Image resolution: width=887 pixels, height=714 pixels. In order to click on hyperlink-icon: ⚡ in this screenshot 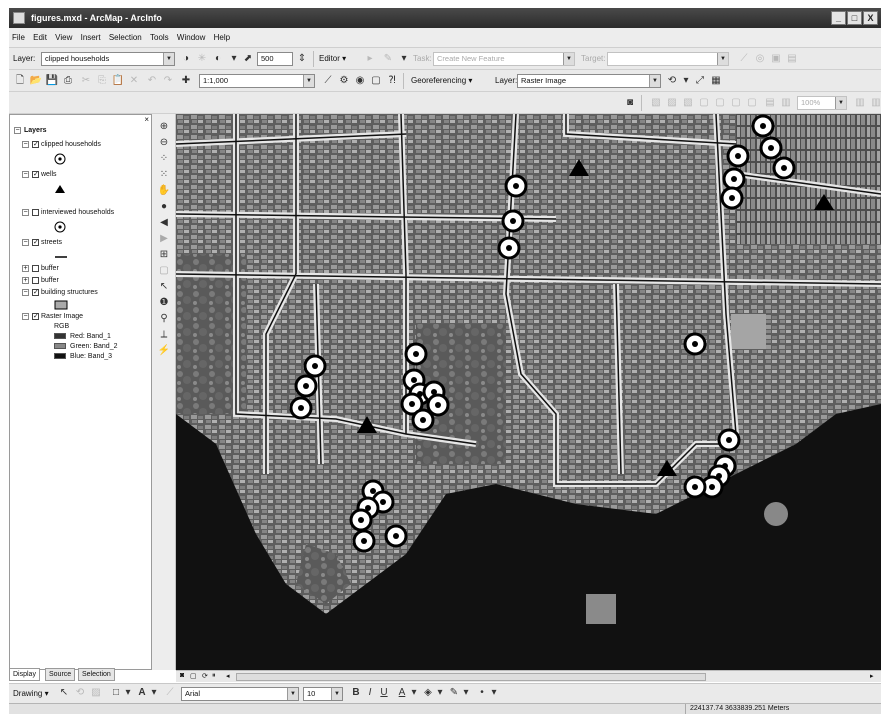, I will do `click(164, 351)`.